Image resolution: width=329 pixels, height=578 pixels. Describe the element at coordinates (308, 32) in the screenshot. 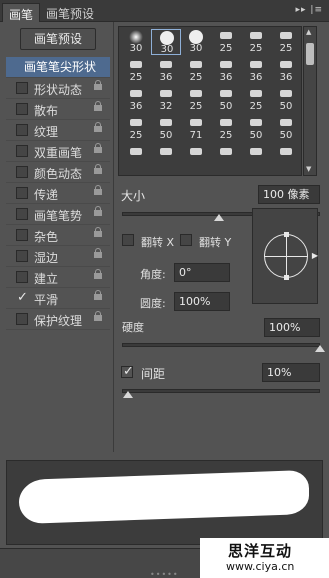

I see `scroll-up-icon: ▲` at that location.